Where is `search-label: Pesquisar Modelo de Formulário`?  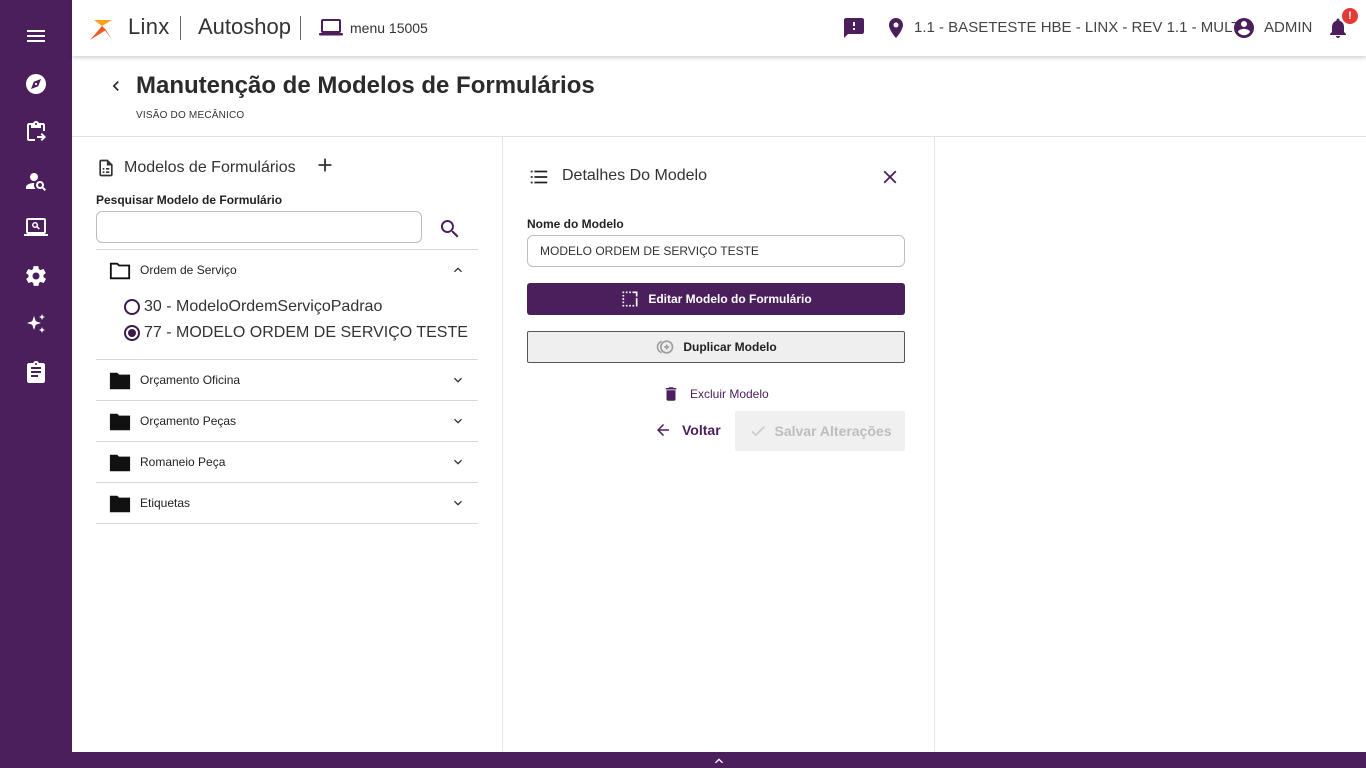 search-label: Pesquisar Modelo de Formulário is located at coordinates (189, 200).